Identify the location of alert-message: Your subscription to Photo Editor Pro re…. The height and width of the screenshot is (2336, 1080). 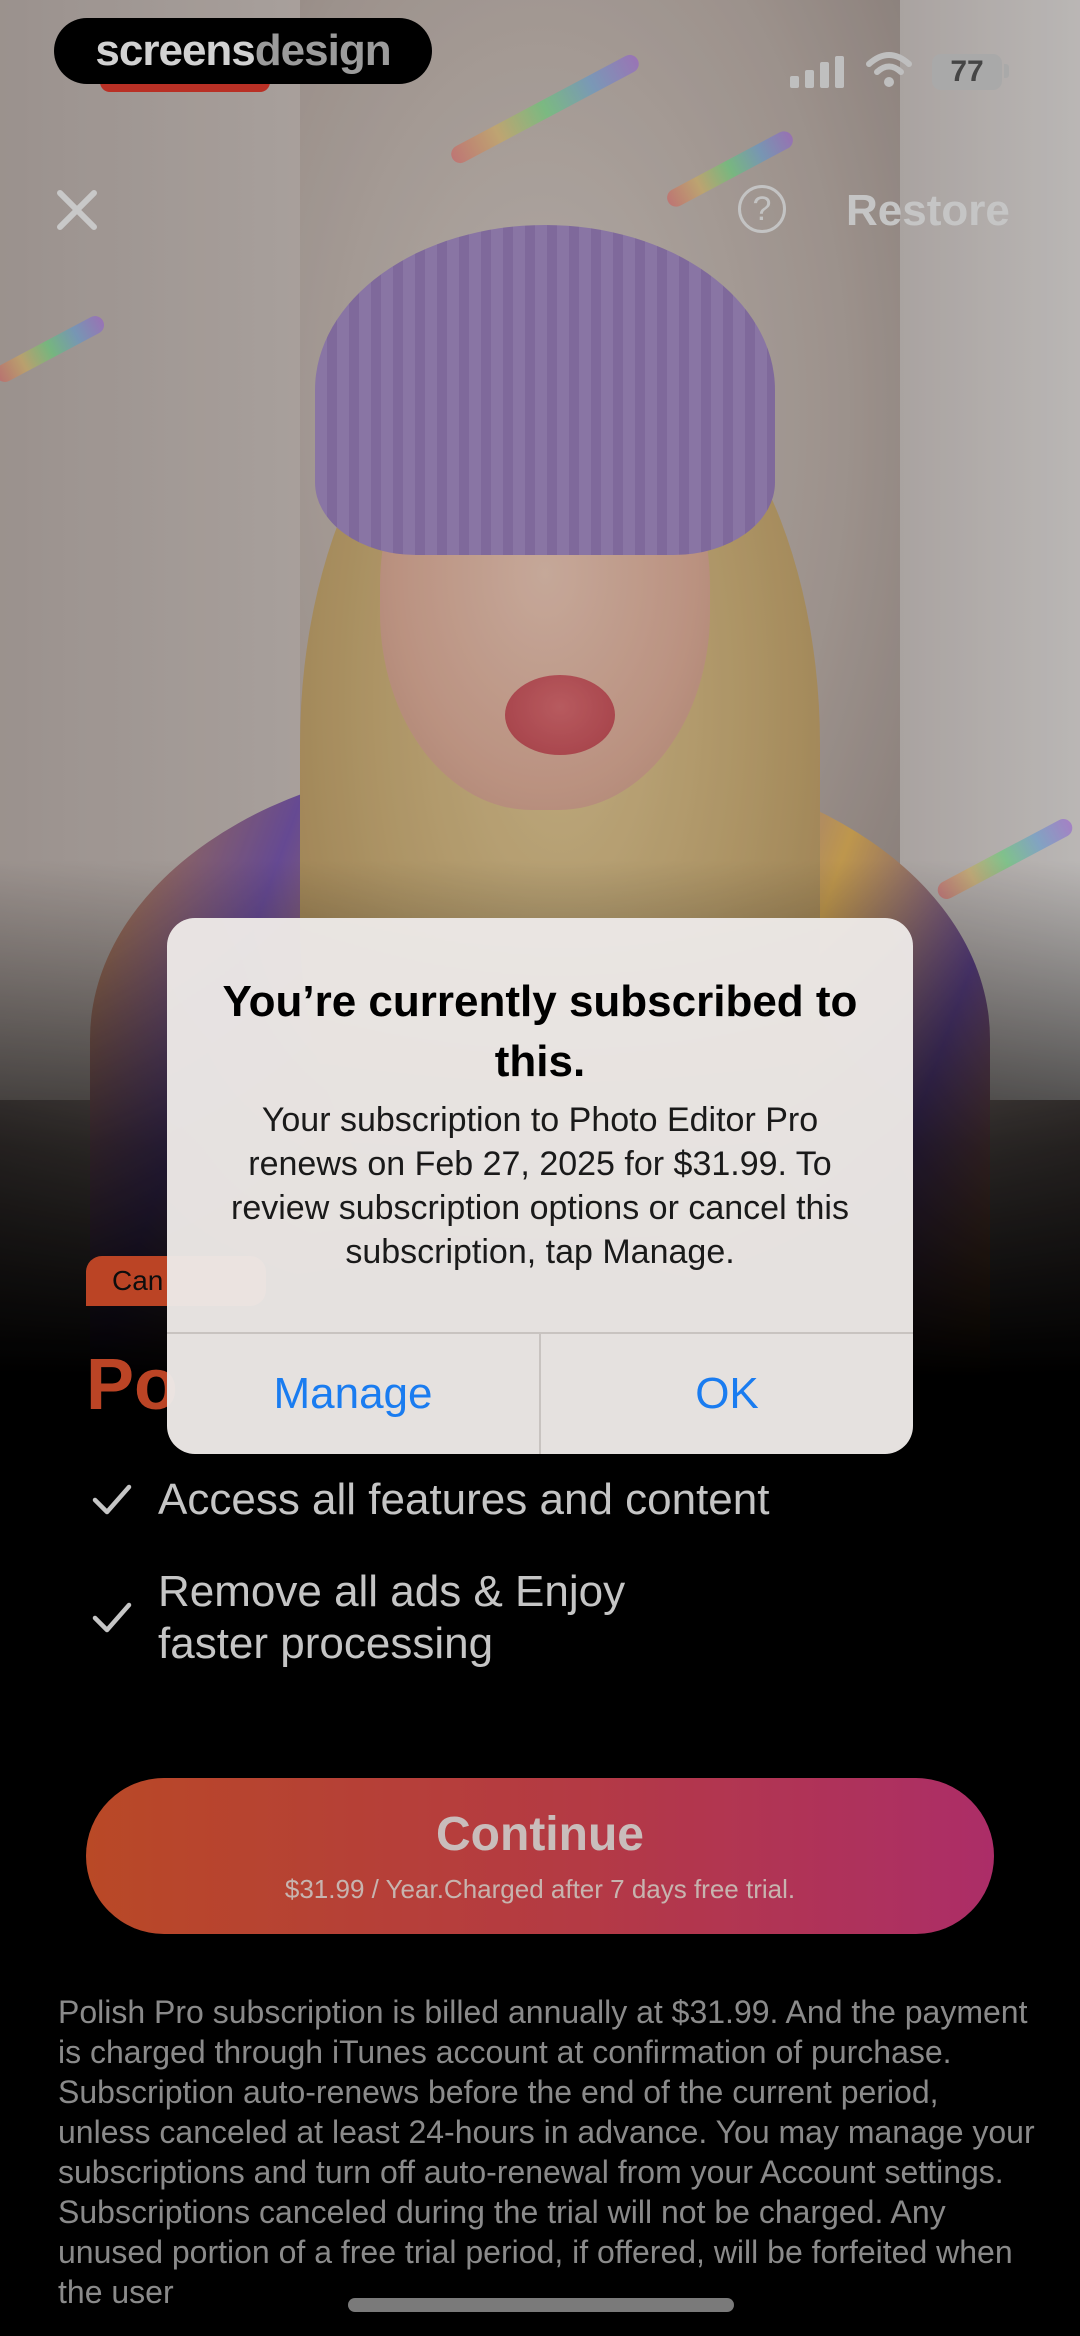
(540, 1186).